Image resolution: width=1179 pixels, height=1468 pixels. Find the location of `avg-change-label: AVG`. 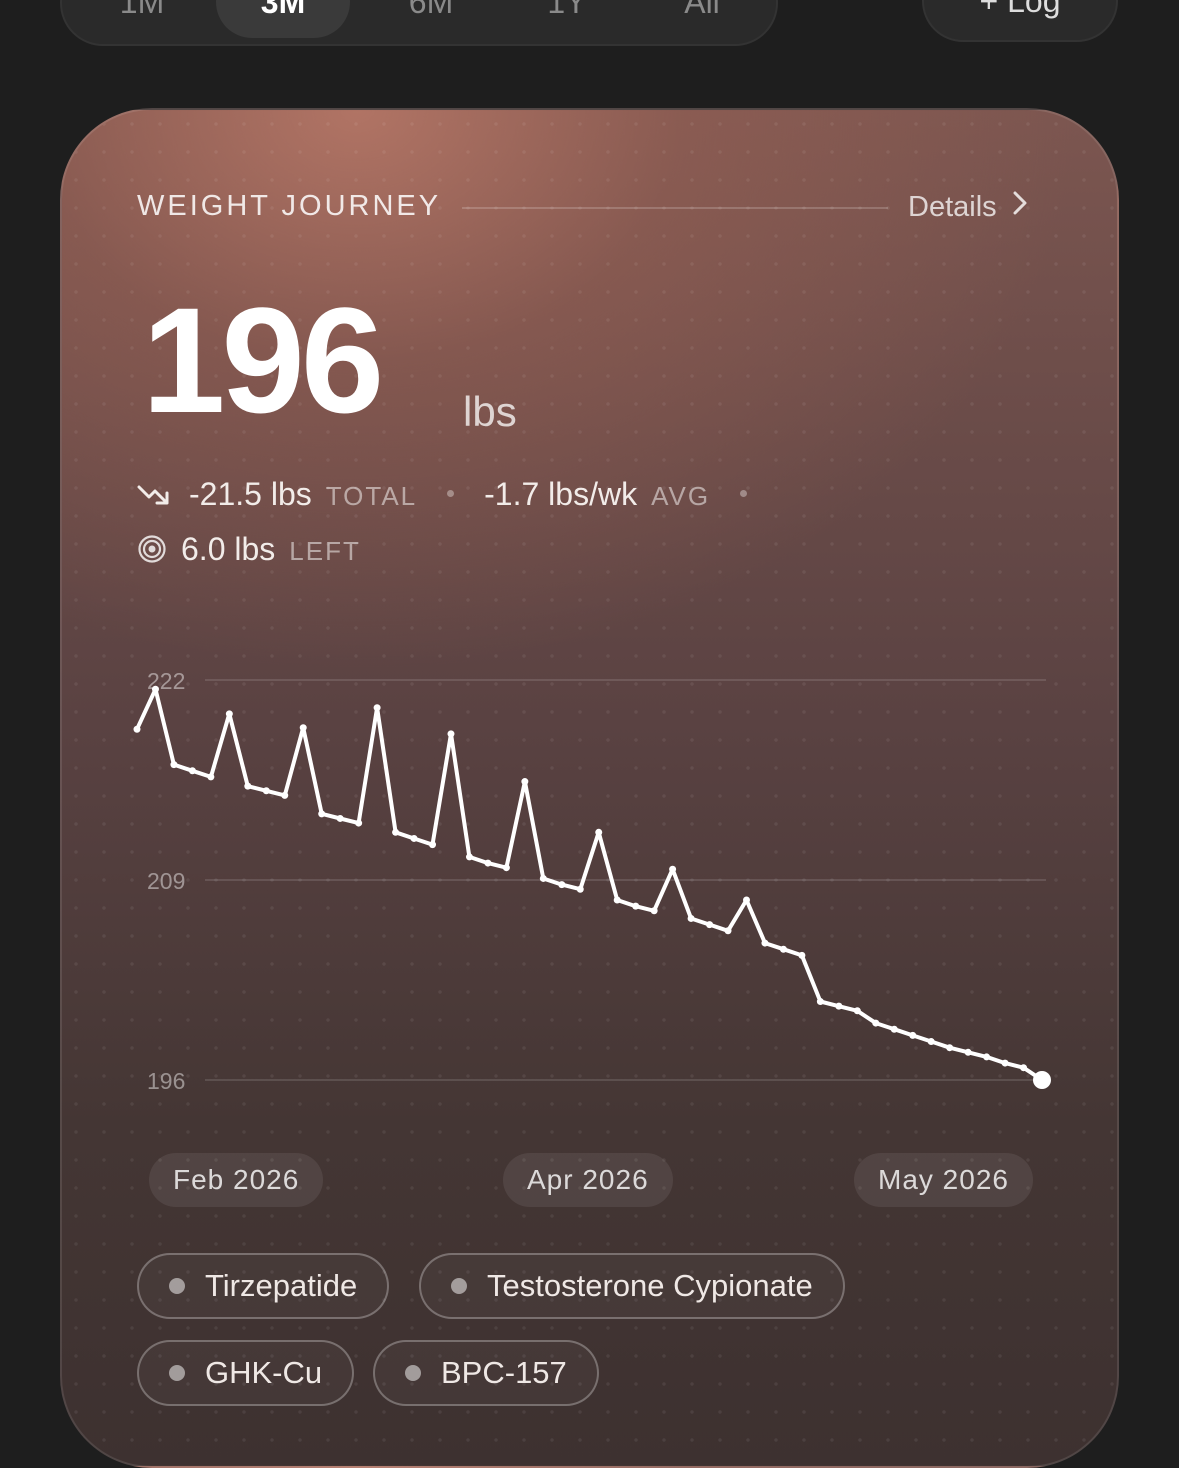

avg-change-label: AVG is located at coordinates (681, 496).